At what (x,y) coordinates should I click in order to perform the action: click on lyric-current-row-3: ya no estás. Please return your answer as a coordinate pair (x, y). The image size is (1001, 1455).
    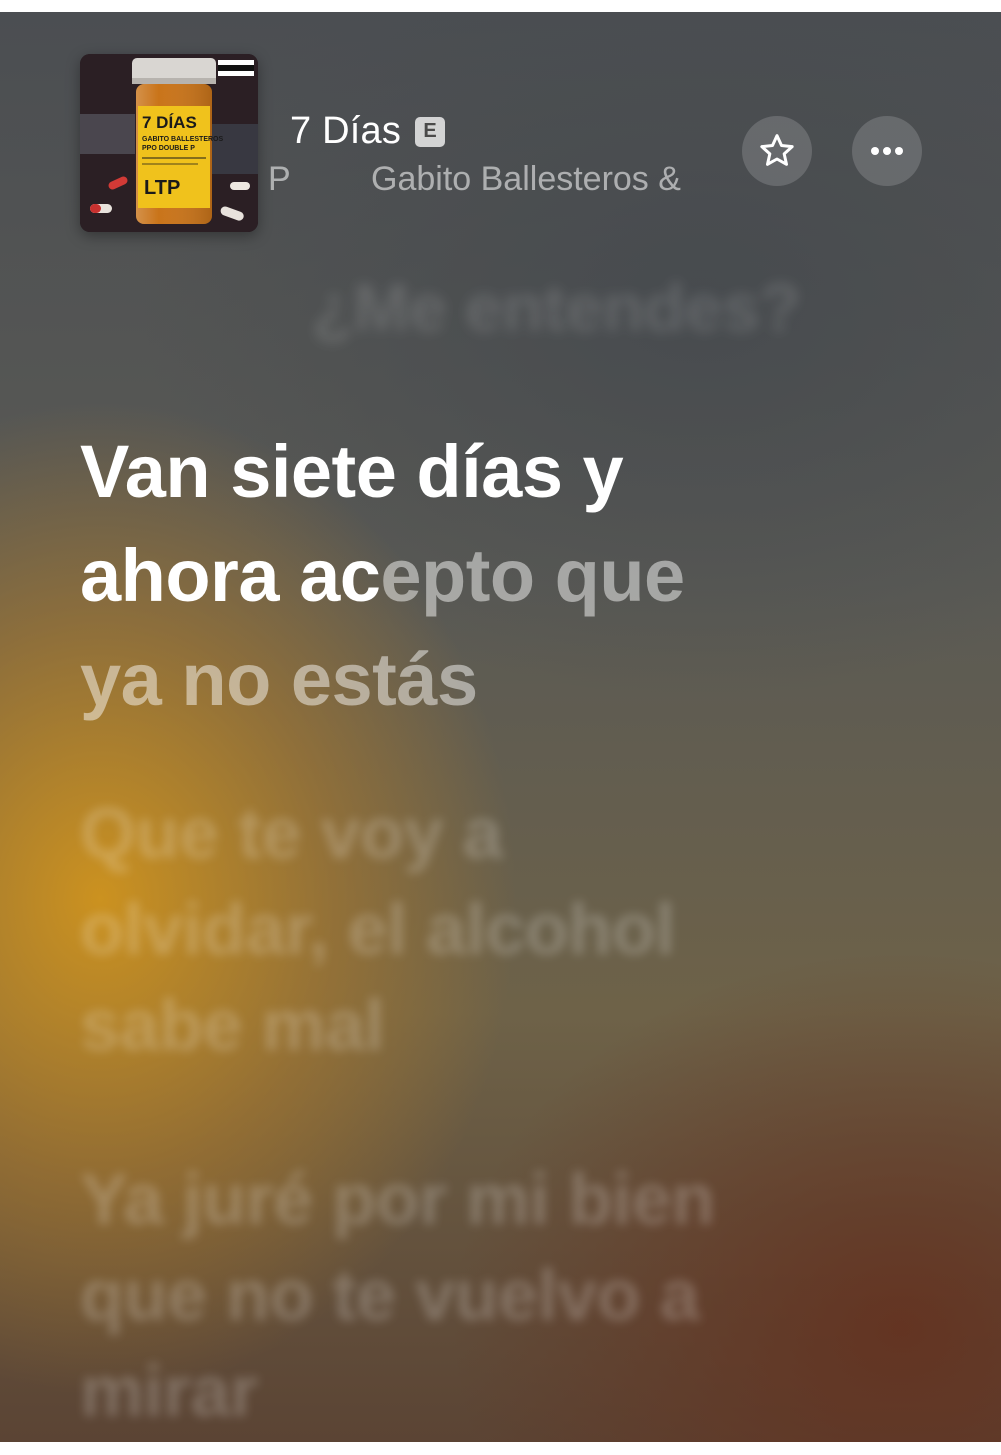
    Looking at the image, I should click on (279, 679).